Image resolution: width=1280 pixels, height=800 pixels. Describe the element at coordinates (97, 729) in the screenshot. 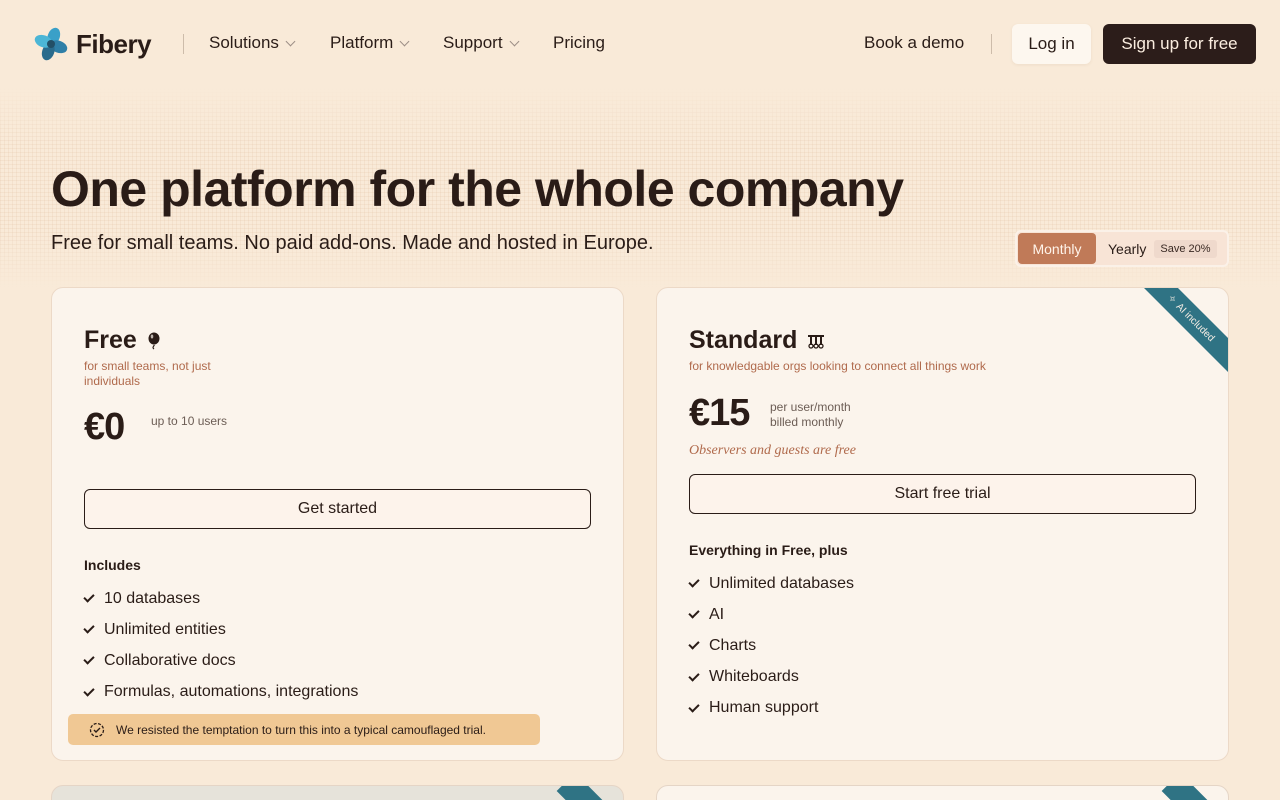

I see `badge-check-icon` at that location.